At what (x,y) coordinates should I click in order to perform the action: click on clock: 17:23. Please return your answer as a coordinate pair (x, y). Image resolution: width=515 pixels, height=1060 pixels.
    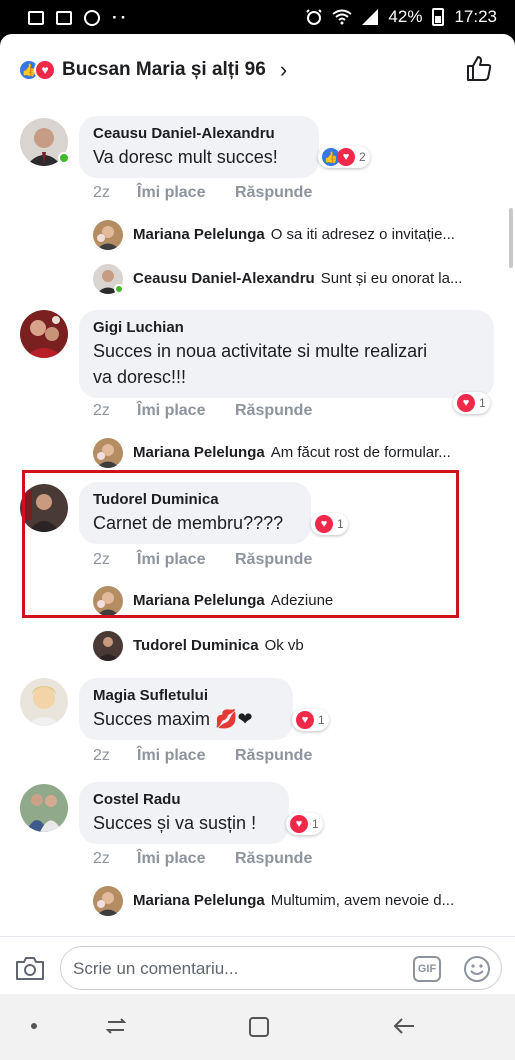
    Looking at the image, I should click on (475, 16).